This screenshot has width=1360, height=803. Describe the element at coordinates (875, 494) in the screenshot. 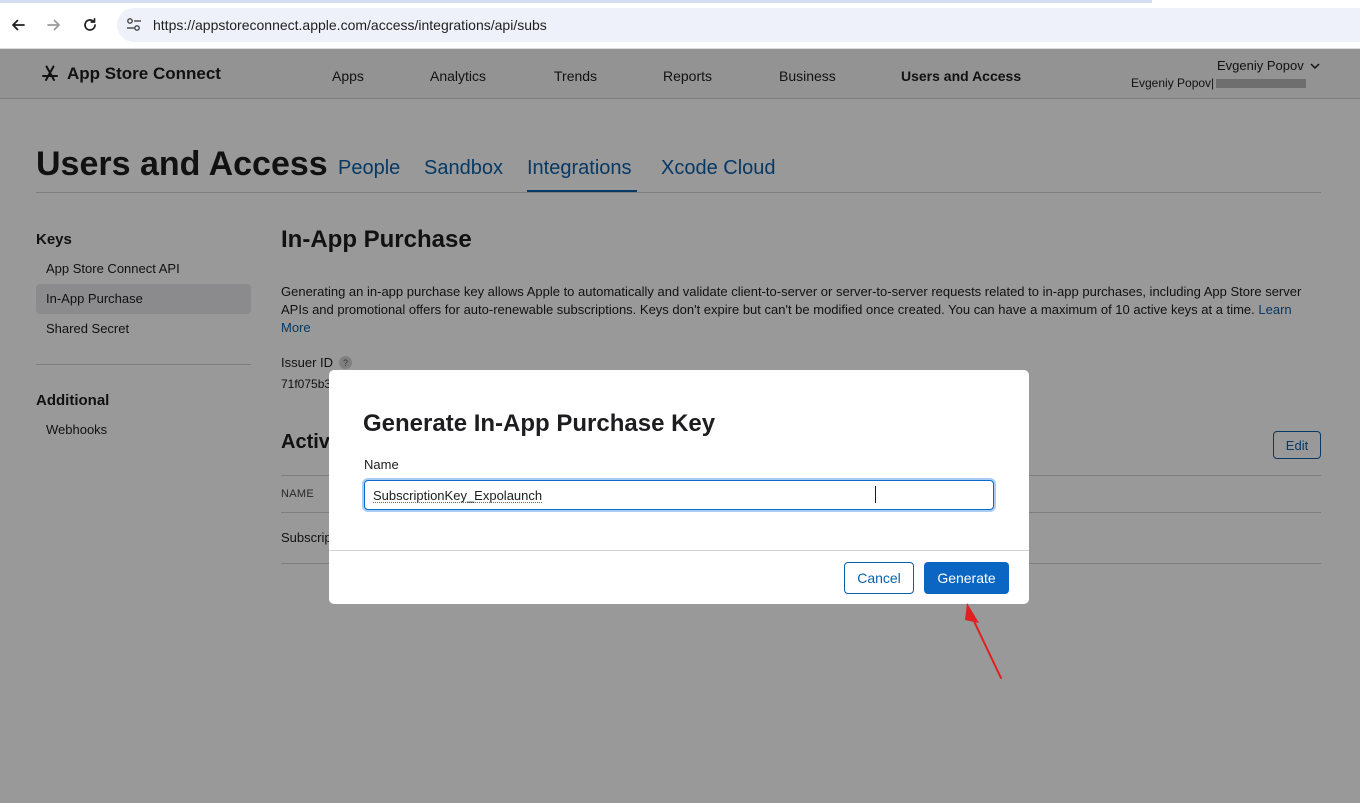

I see `text-caret` at that location.